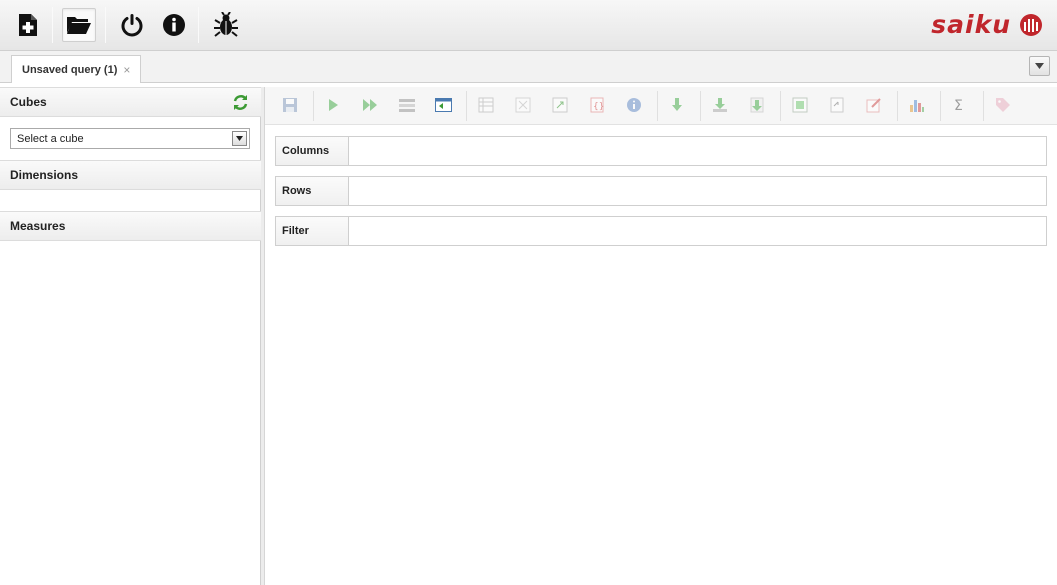 The width and height of the screenshot is (1057, 585). What do you see at coordinates (677, 105) in the screenshot?
I see `drillthrough-icon` at bounding box center [677, 105].